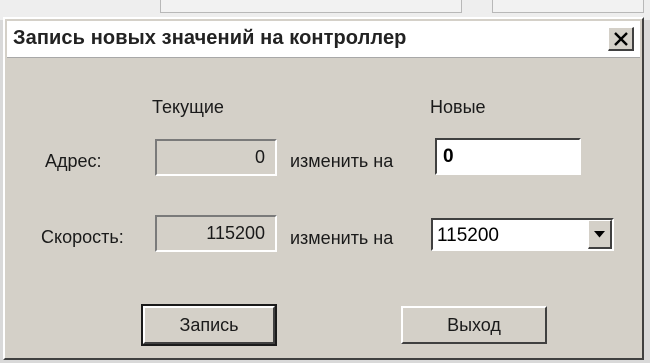 The height and width of the screenshot is (363, 650). I want to click on address-new-field-frame, so click(508, 156).